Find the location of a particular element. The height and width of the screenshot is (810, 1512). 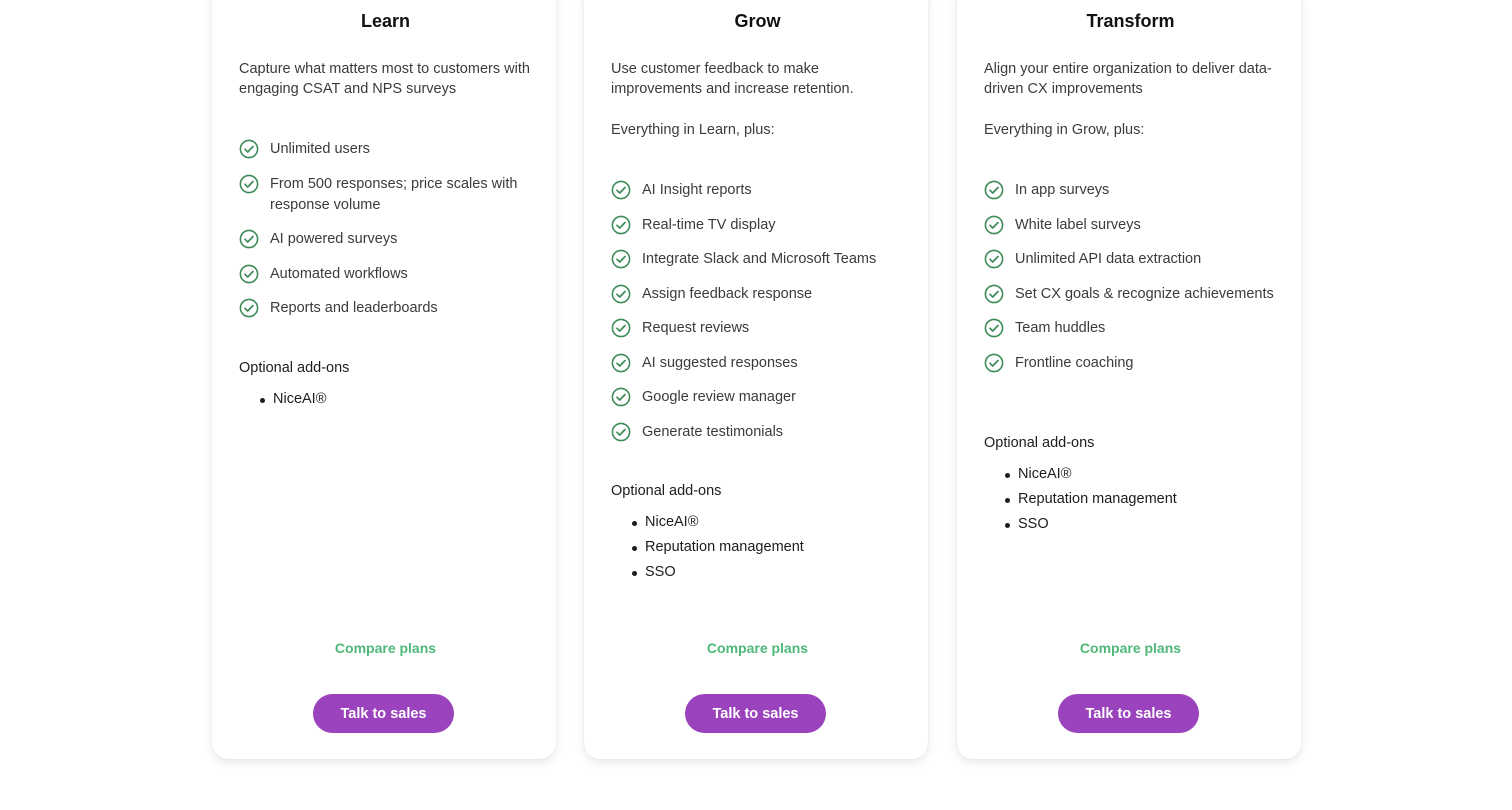

feature-item: AI suggested responses is located at coordinates (757, 363).